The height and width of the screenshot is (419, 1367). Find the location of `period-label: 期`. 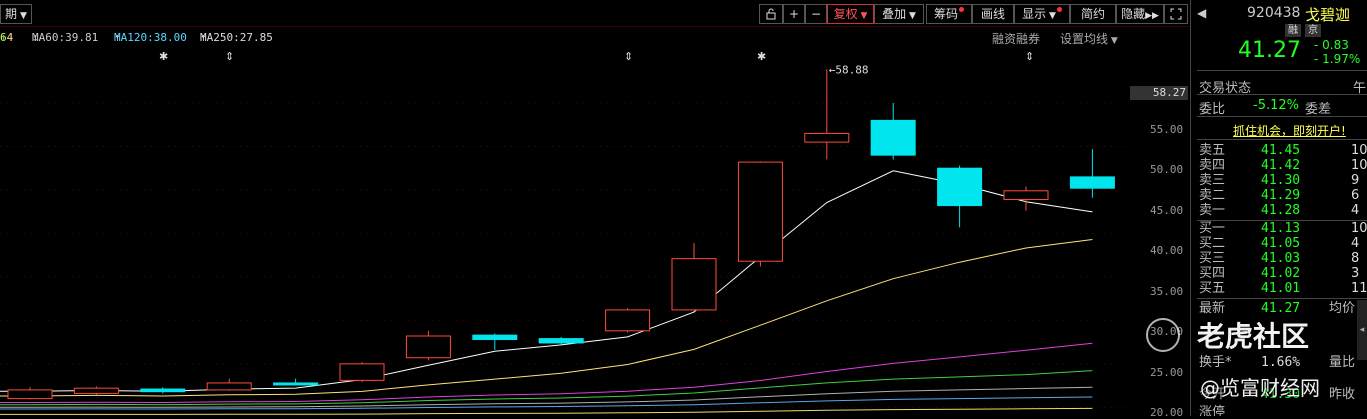

period-label: 期 is located at coordinates (11, 14).